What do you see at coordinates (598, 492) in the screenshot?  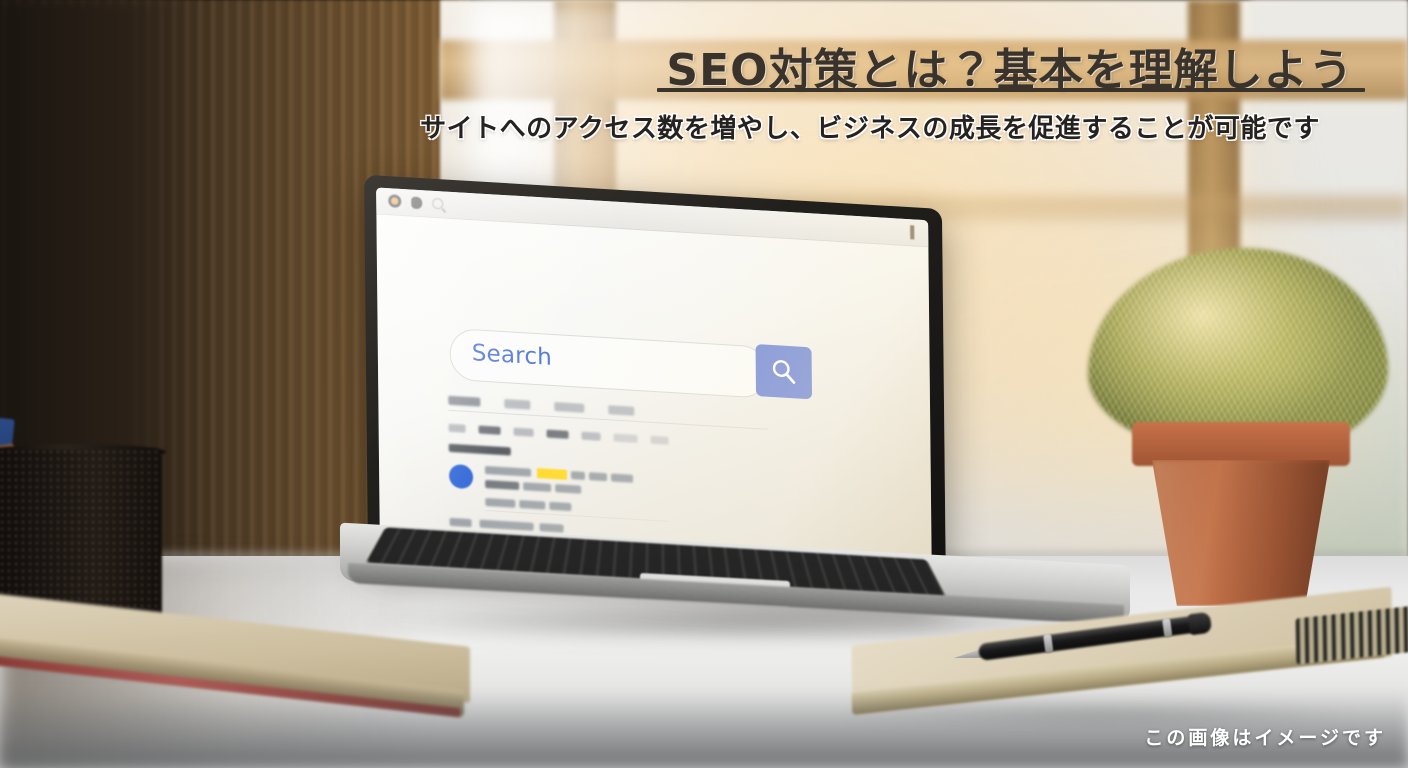 I see `search-result-featured` at bounding box center [598, 492].